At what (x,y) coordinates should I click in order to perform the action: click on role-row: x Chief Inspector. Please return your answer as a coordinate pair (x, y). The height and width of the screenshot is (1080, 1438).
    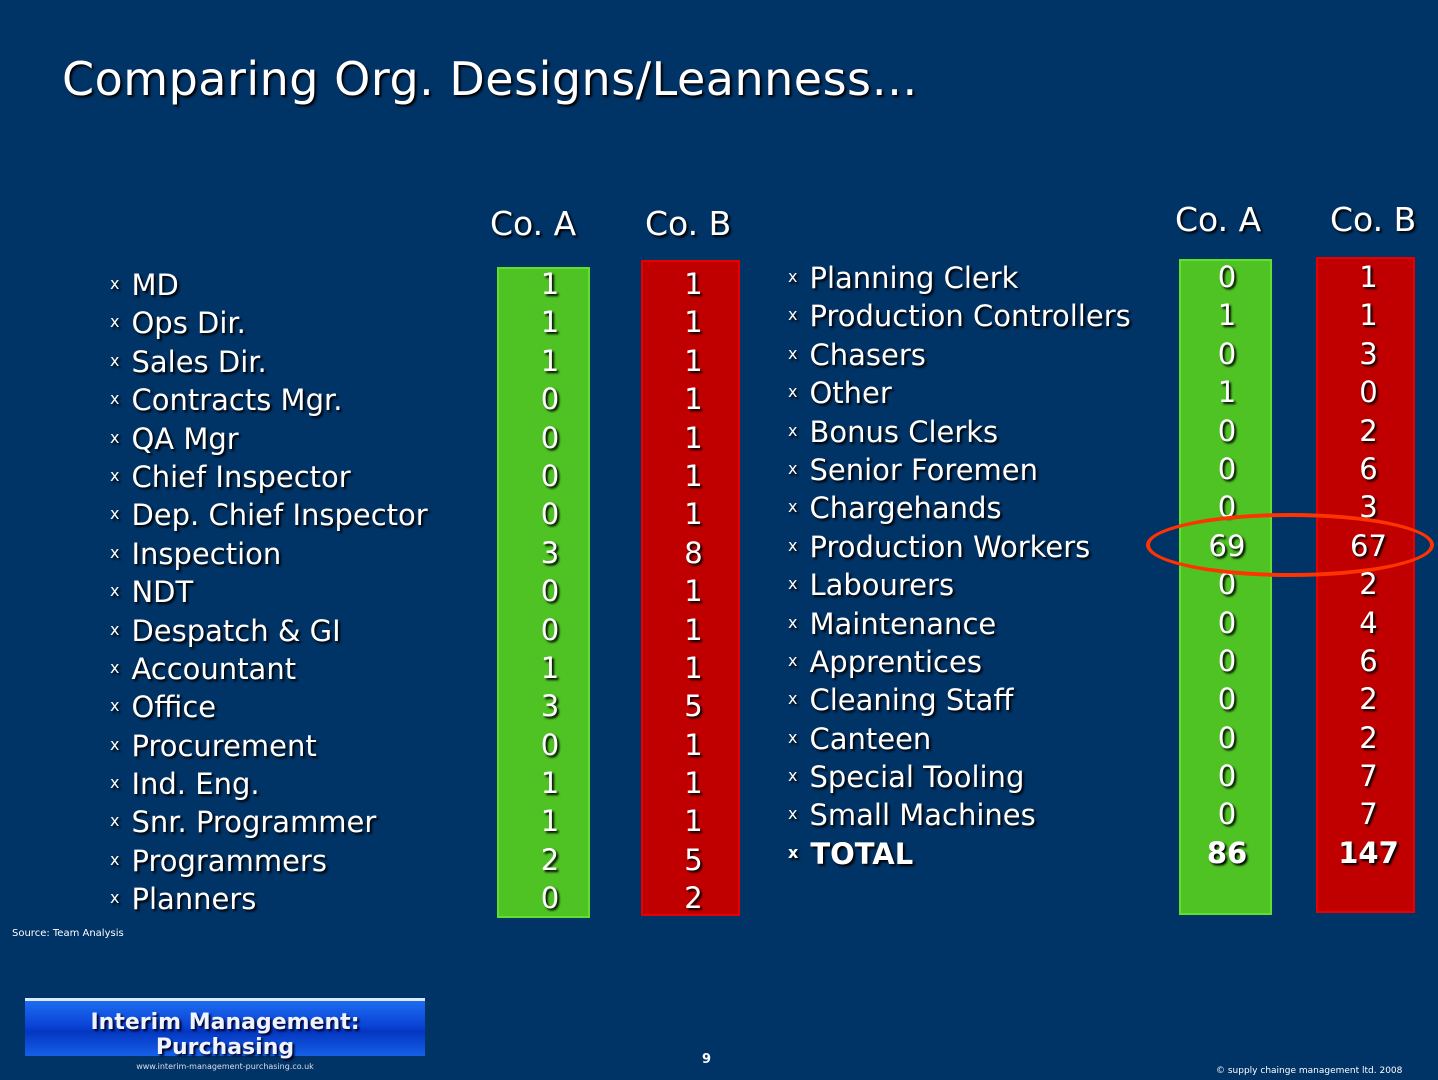
    Looking at the image, I should click on (269, 476).